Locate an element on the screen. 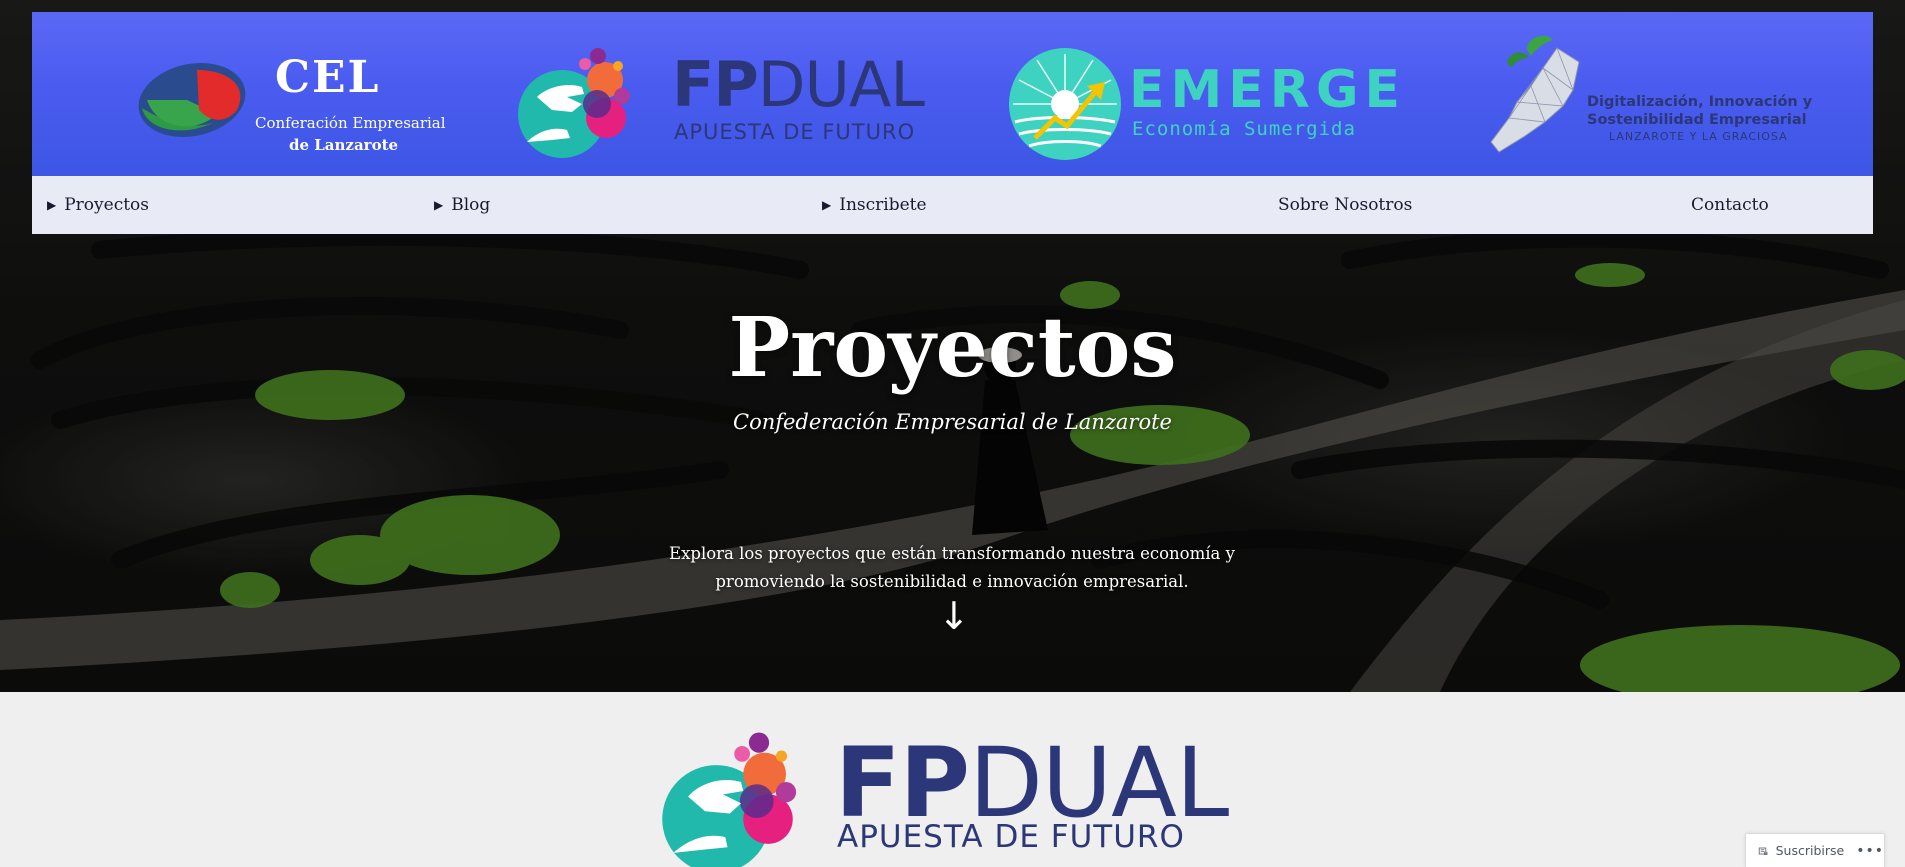 The width and height of the screenshot is (1905, 867). nav-item-label: Contacto is located at coordinates (1730, 205).